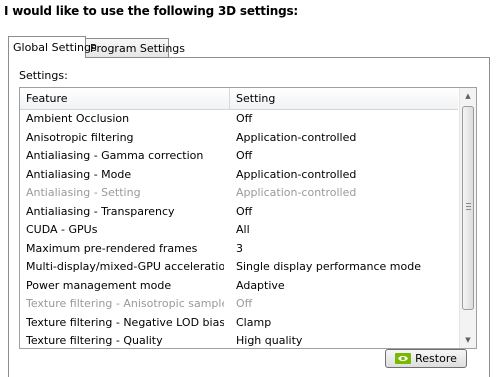 This screenshot has height=377, width=500. I want to click on vertical-scrollbar: ▲ ▼, so click(467, 218).